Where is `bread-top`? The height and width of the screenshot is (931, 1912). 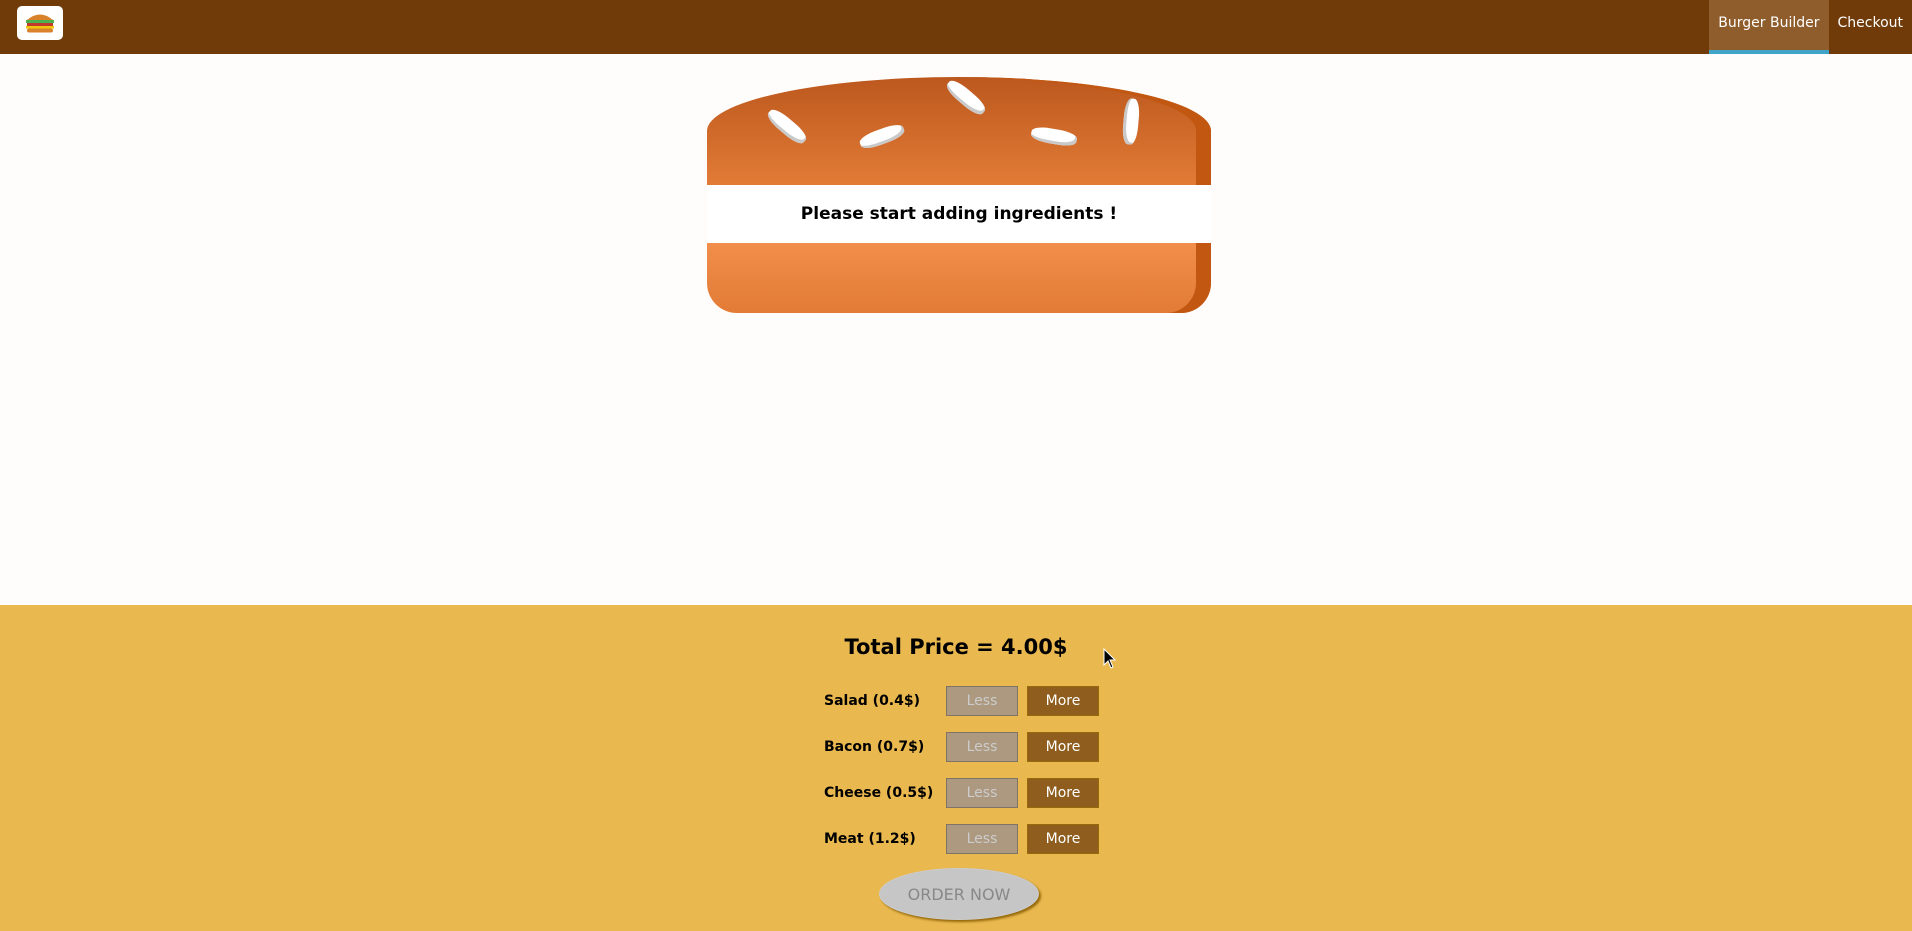
bread-top is located at coordinates (959, 130).